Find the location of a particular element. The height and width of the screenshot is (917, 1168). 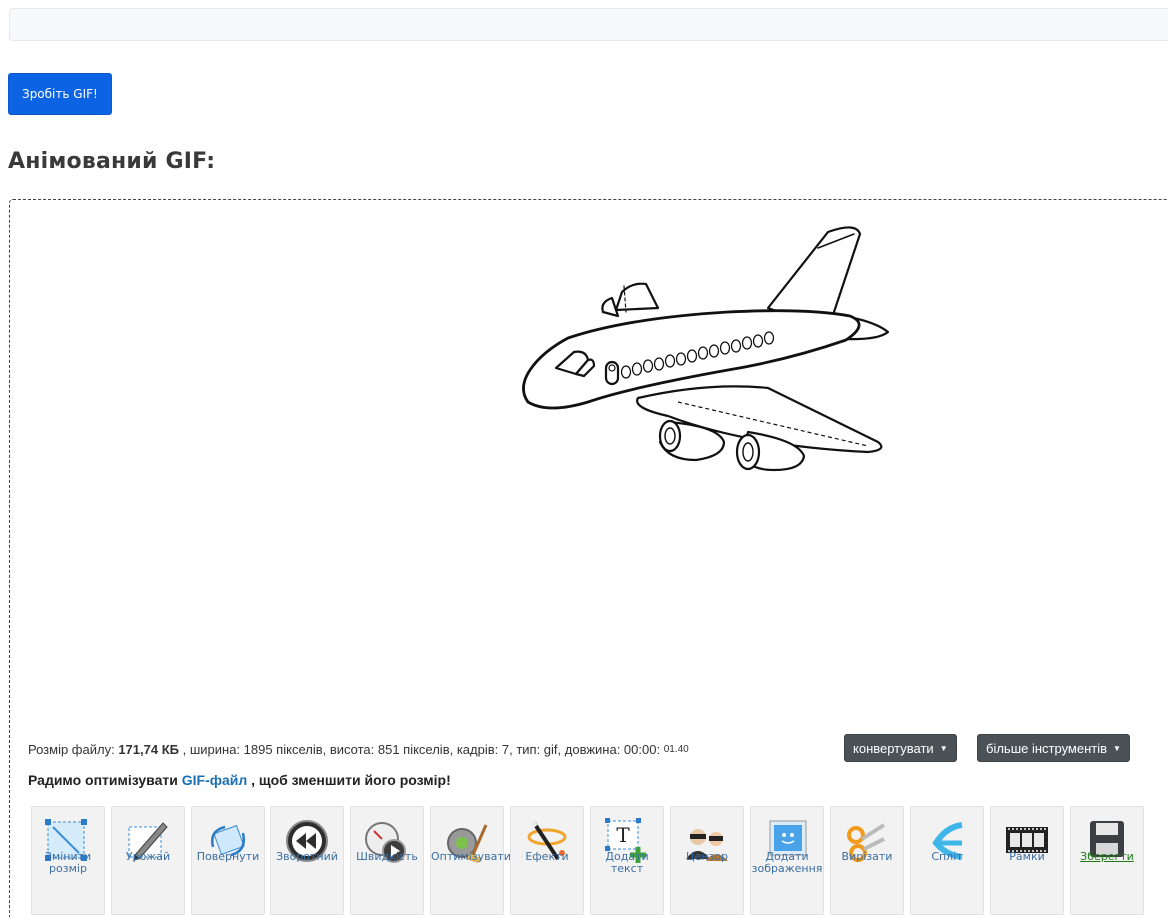

tool-optimize: Оптимізувати is located at coordinates (470, 860).